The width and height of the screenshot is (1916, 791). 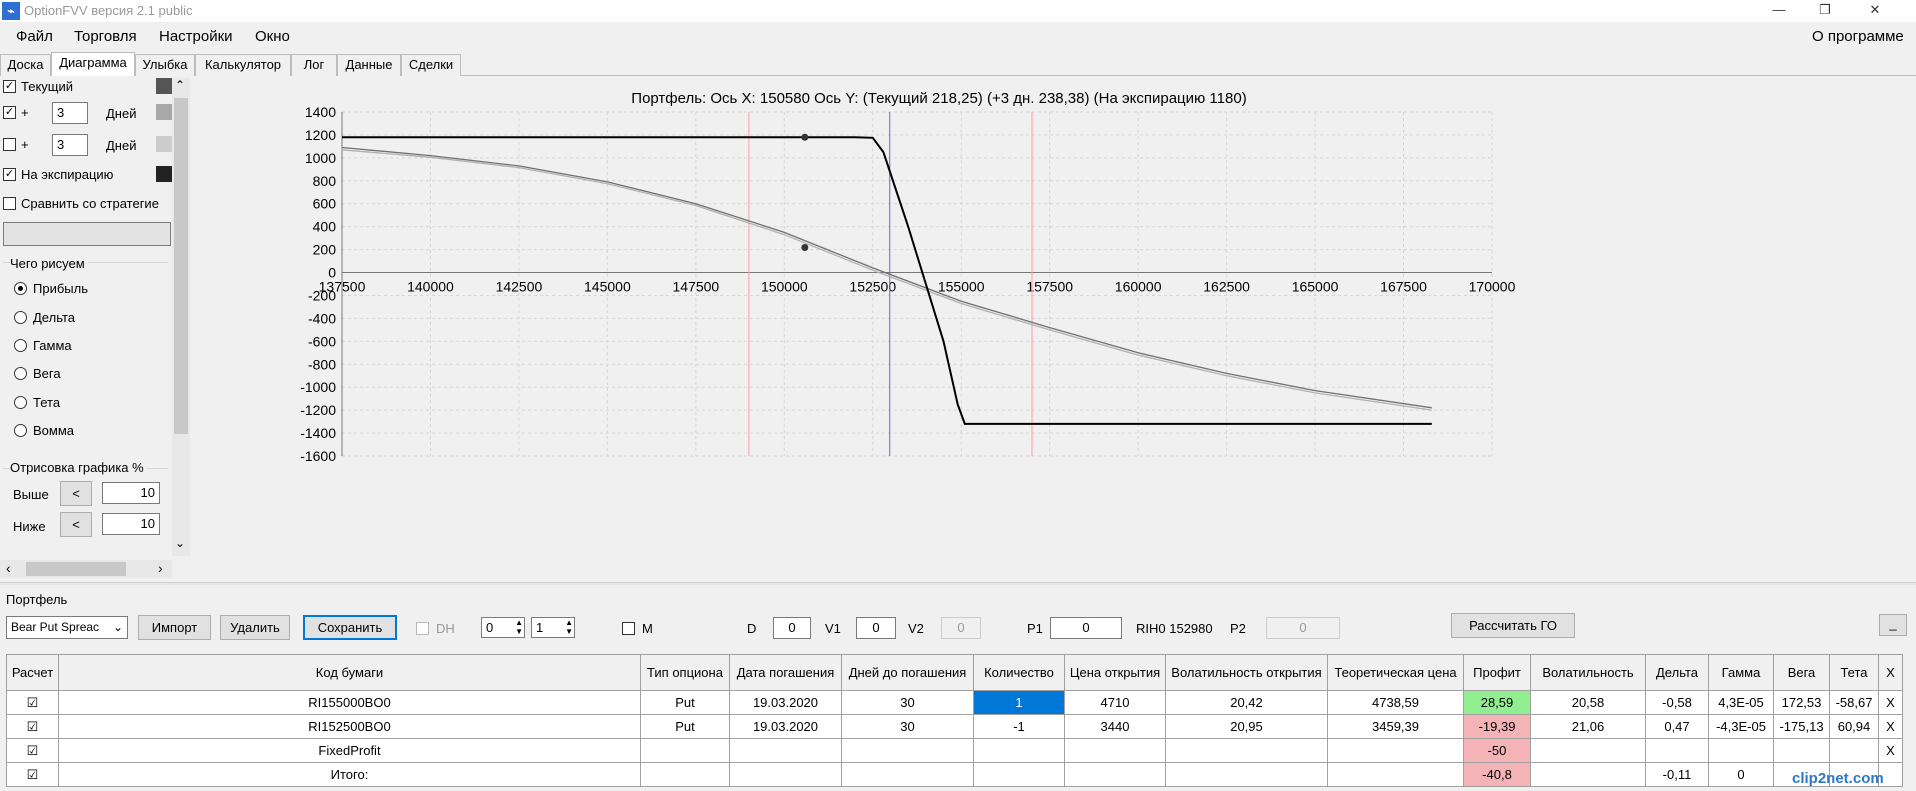 What do you see at coordinates (1497, 750) in the screenshot?
I see `cell-profit: -50` at bounding box center [1497, 750].